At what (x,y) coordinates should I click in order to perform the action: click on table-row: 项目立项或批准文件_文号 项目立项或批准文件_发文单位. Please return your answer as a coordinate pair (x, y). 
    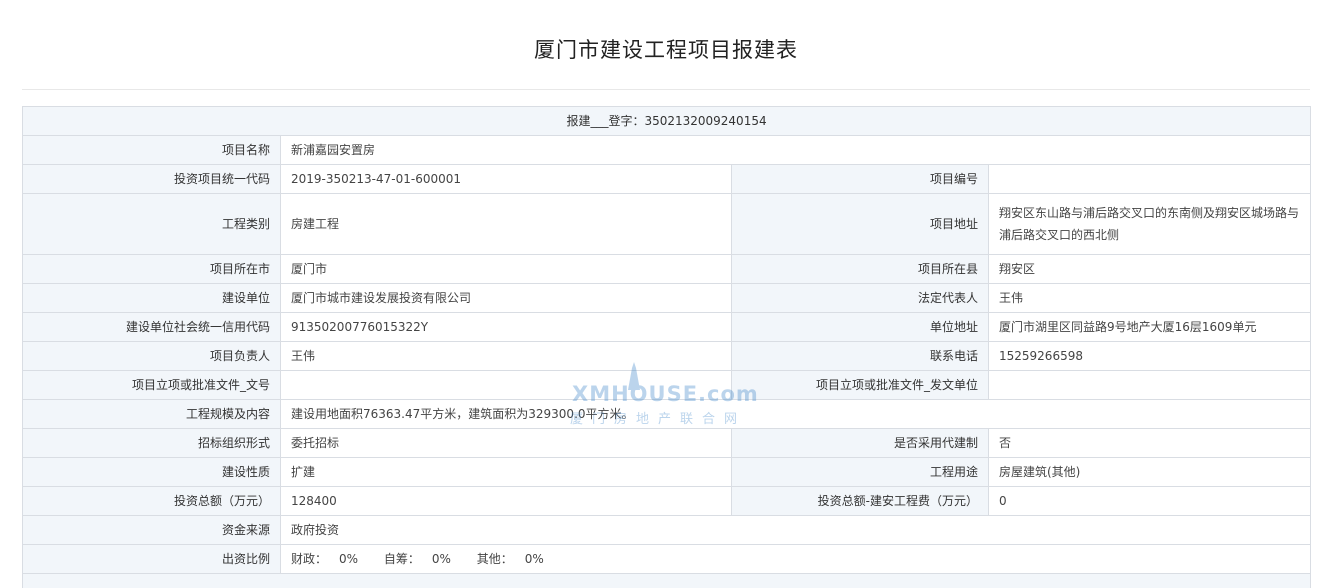
    Looking at the image, I should click on (667, 385).